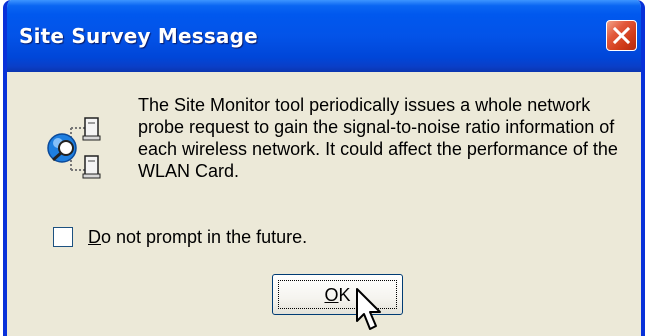 Image resolution: width=647 pixels, height=336 pixels. What do you see at coordinates (63, 237) in the screenshot?
I see `do-not-prompt-checkbox` at bounding box center [63, 237].